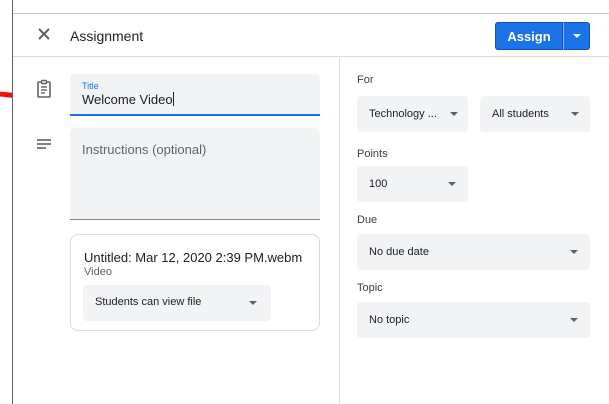  I want to click on title-field-value: Welcome Video, so click(127, 99).